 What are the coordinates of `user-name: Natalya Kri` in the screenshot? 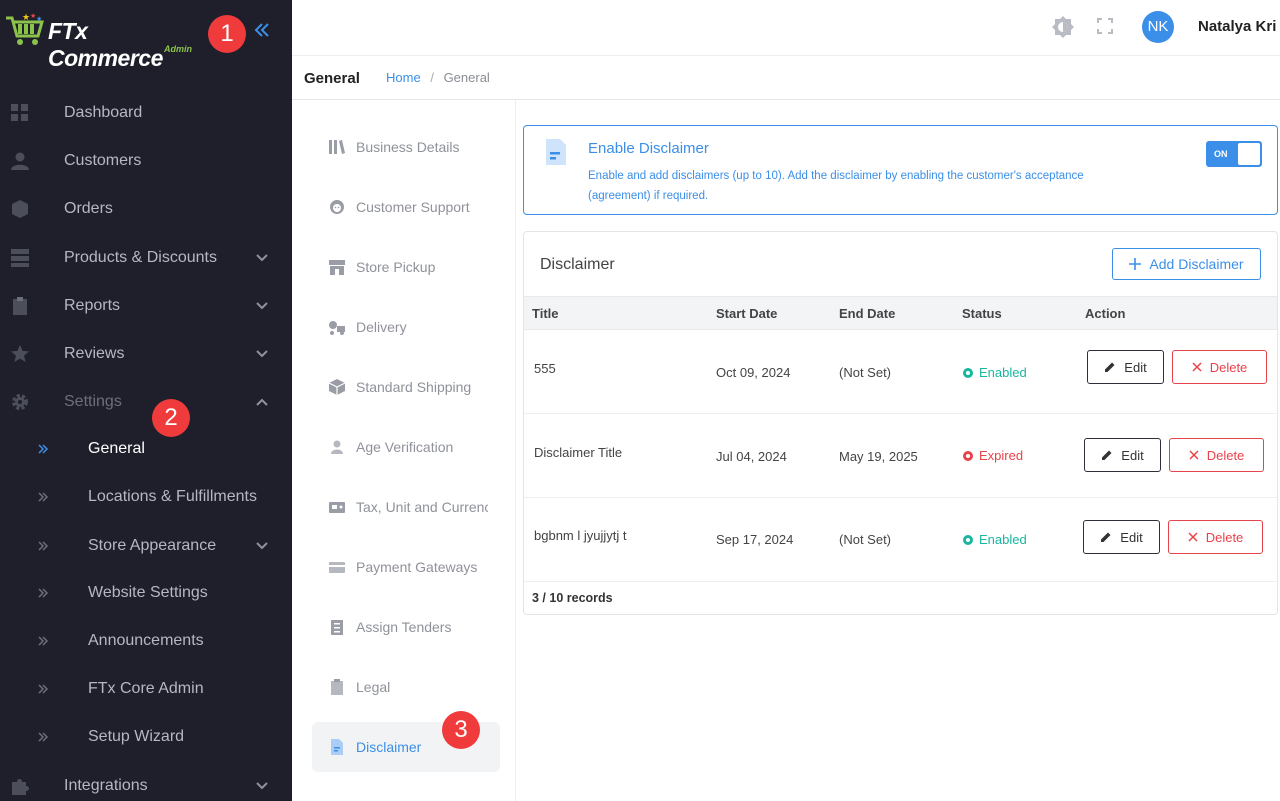 It's located at (1237, 26).